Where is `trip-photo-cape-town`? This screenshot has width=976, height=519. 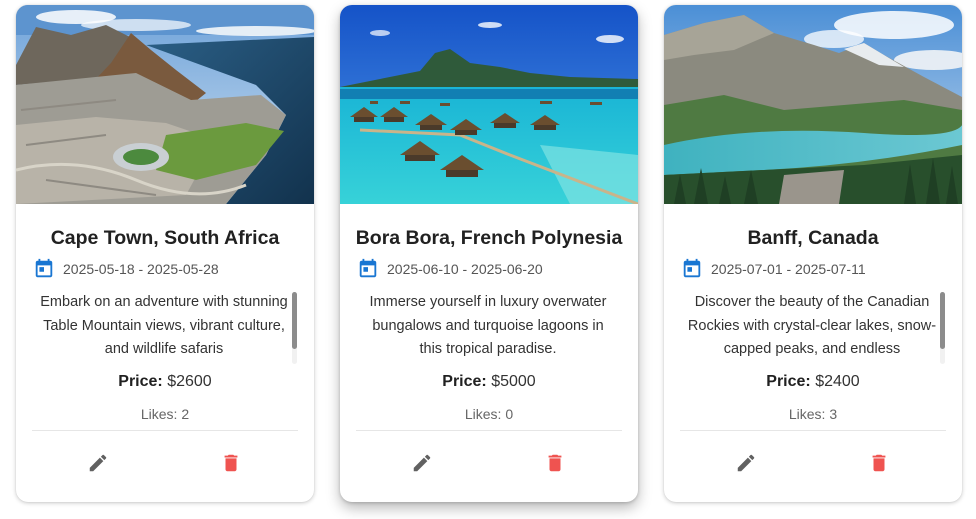
trip-photo-cape-town is located at coordinates (165, 104).